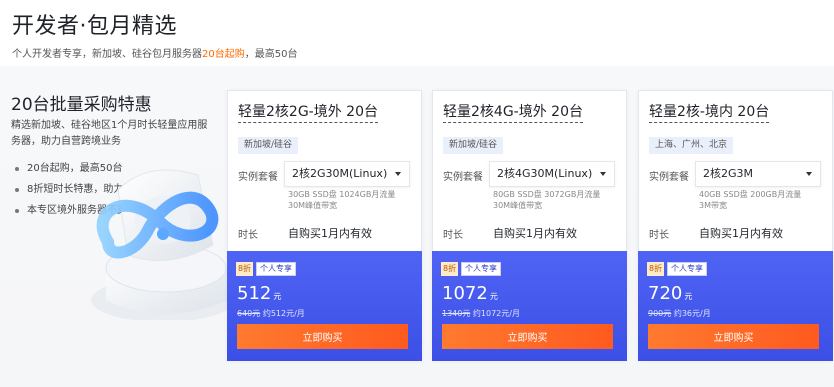  What do you see at coordinates (465, 293) in the screenshot?
I see `price-value: 1072` at bounding box center [465, 293].